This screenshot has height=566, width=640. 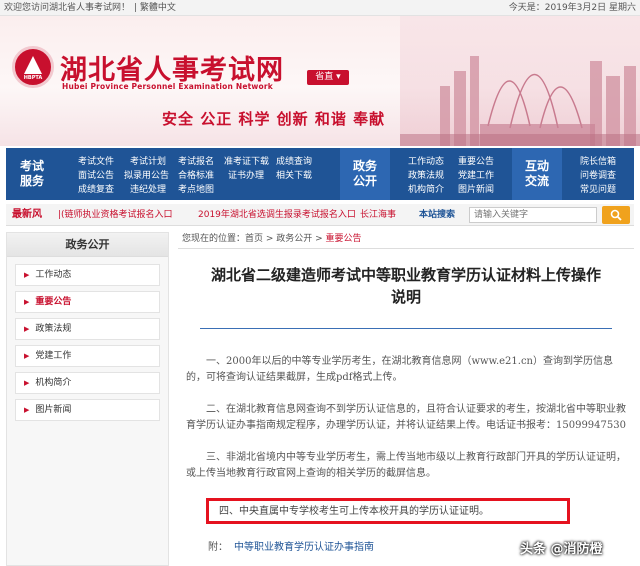 I want to click on sidebar-heading: 政务公开, so click(x=87, y=245).